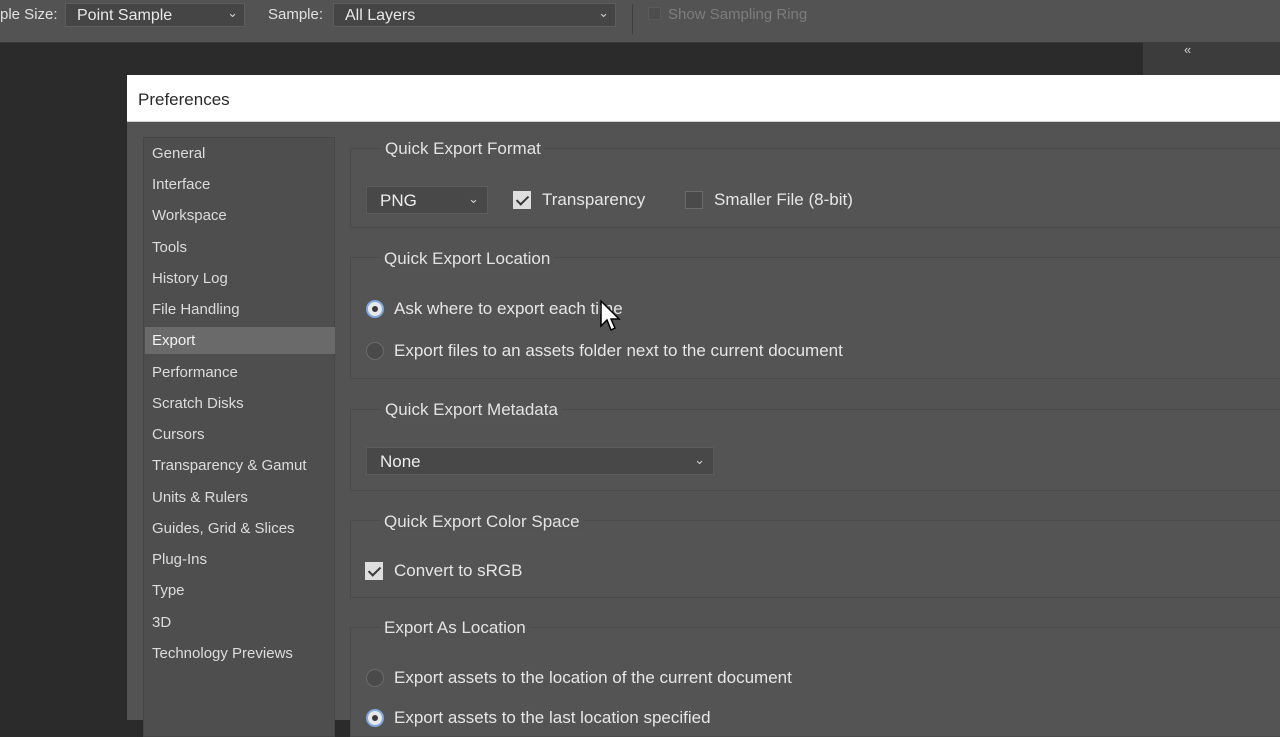  I want to click on convert-srgb-checkbox, so click(374, 571).